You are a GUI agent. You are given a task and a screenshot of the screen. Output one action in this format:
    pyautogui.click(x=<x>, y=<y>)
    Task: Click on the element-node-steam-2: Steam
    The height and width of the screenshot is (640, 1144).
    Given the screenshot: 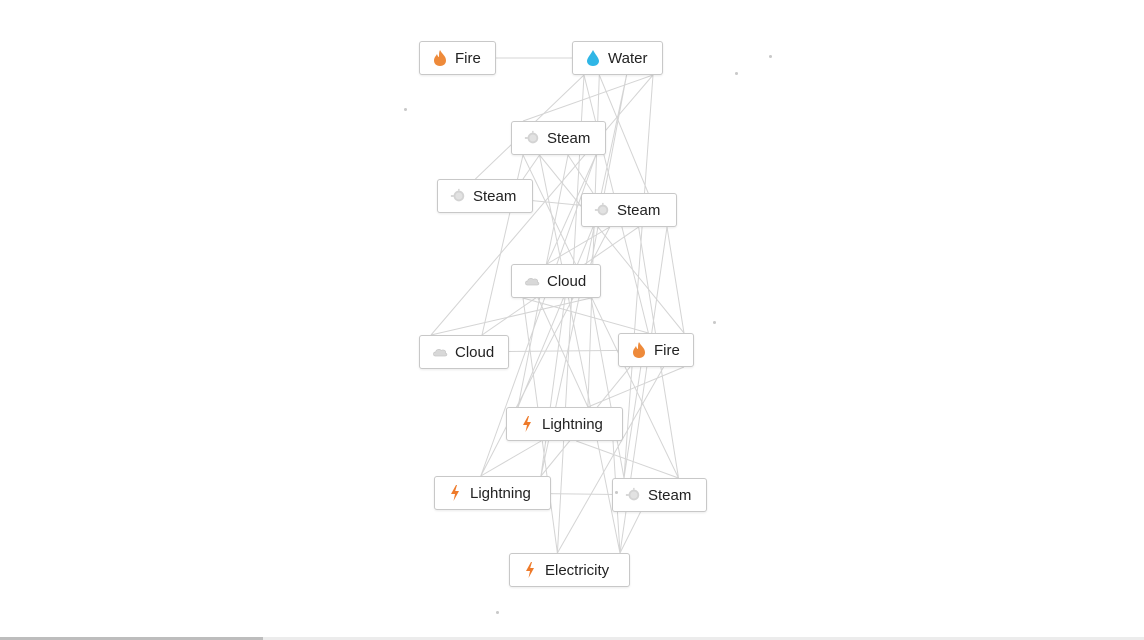 What is the action you would take?
    pyautogui.click(x=485, y=196)
    